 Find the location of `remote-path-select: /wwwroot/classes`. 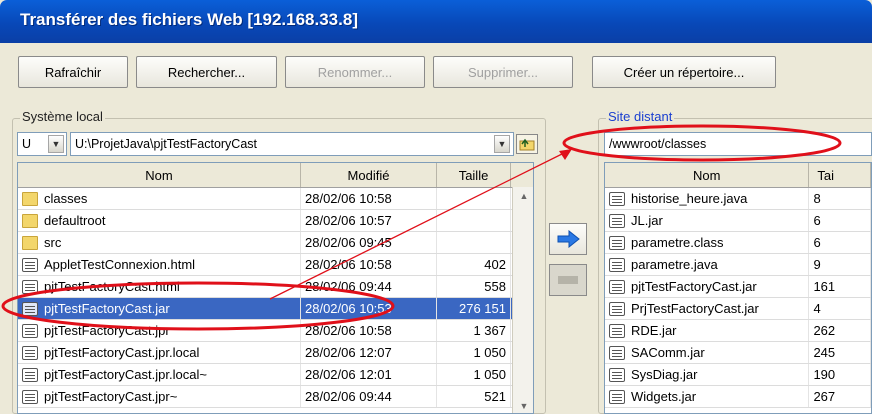

remote-path-select: /wwwroot/classes is located at coordinates (738, 144).